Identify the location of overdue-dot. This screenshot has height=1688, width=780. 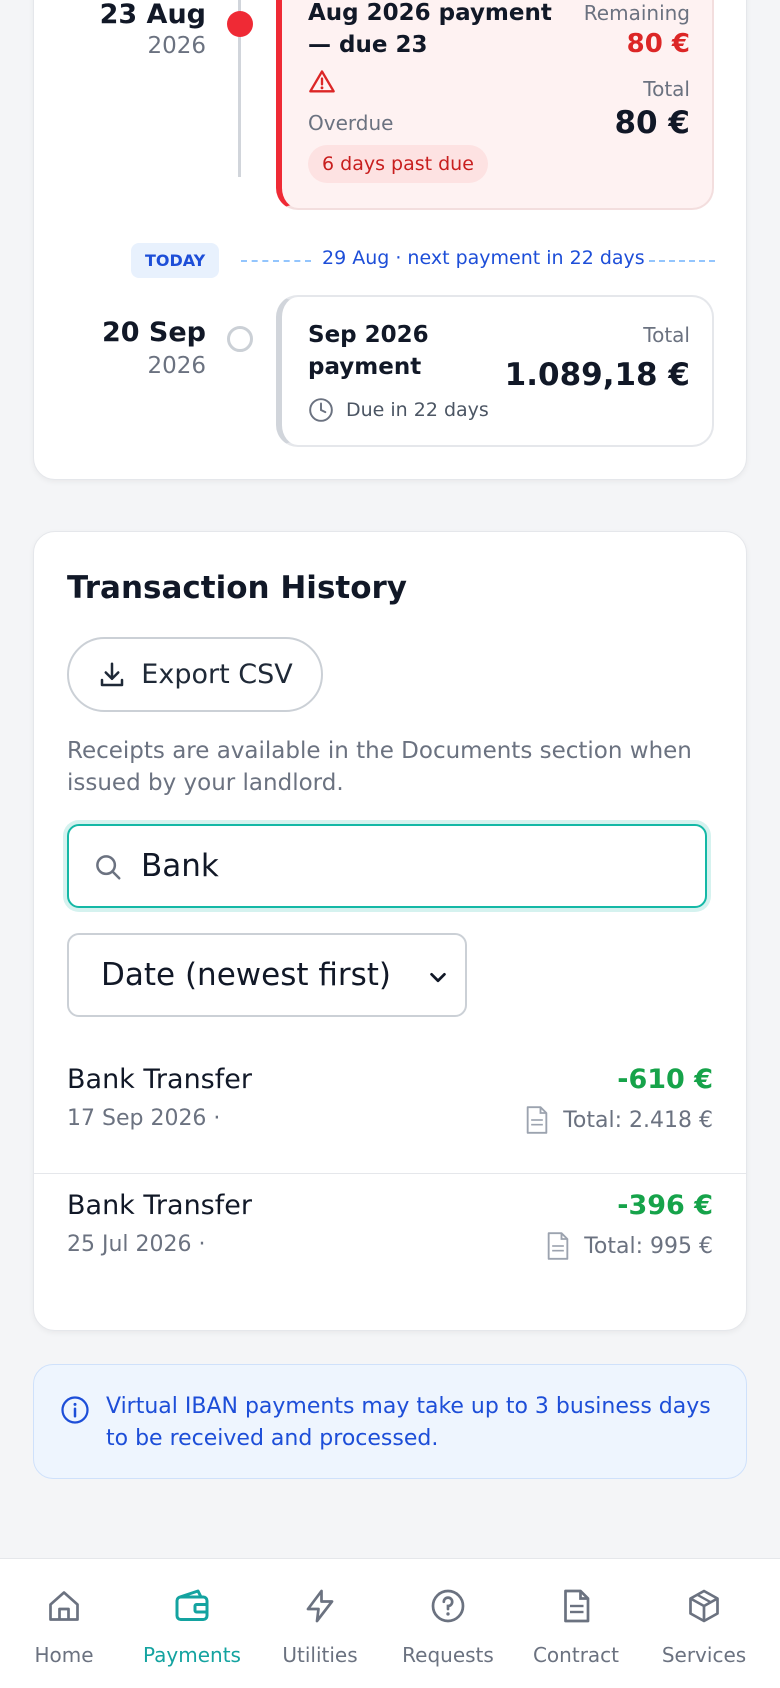
(240, 24).